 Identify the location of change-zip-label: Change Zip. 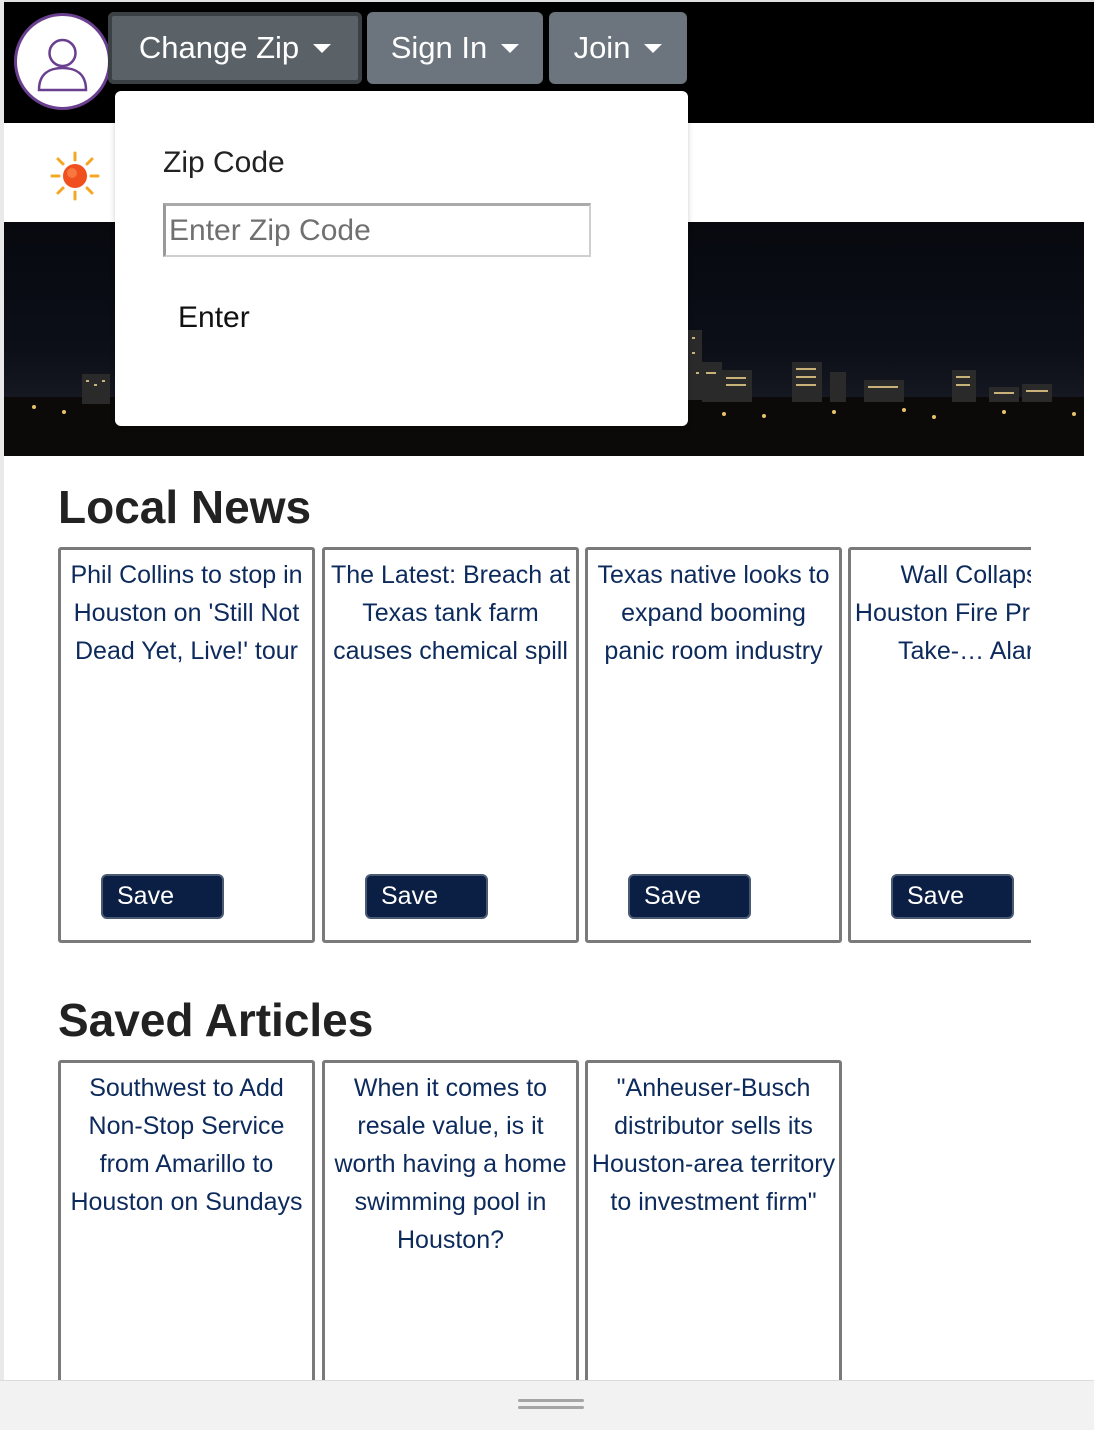
(219, 47).